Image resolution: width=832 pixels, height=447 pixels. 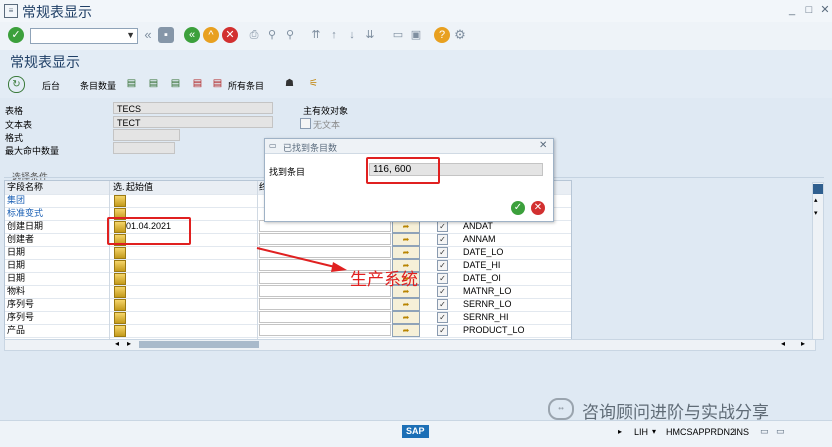 What do you see at coordinates (825, 10) in the screenshot?
I see `close-icon: ✕` at bounding box center [825, 10].